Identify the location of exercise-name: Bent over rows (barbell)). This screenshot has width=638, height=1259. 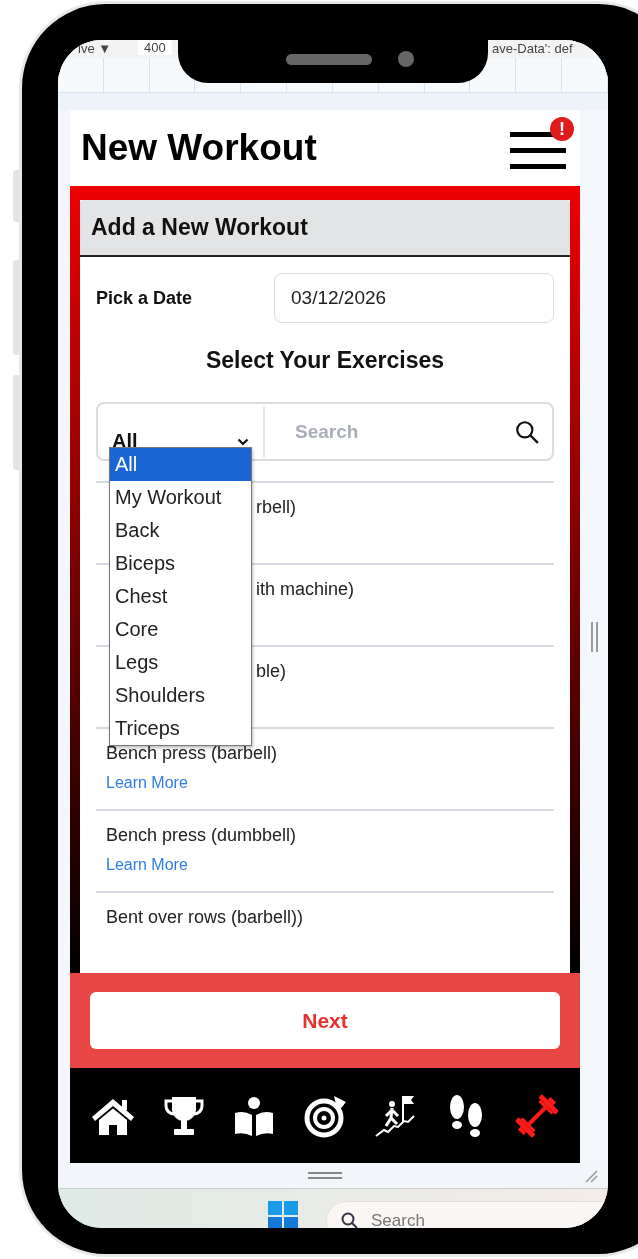
(205, 917).